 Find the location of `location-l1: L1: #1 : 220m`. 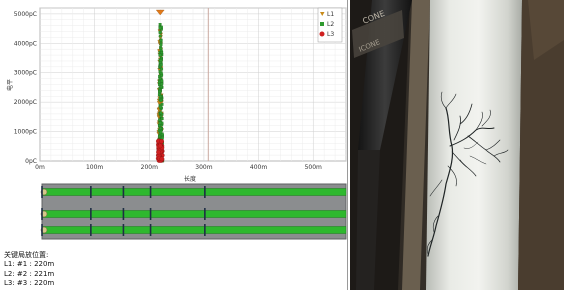

location-l1: L1: #1 : 220m is located at coordinates (29, 264).